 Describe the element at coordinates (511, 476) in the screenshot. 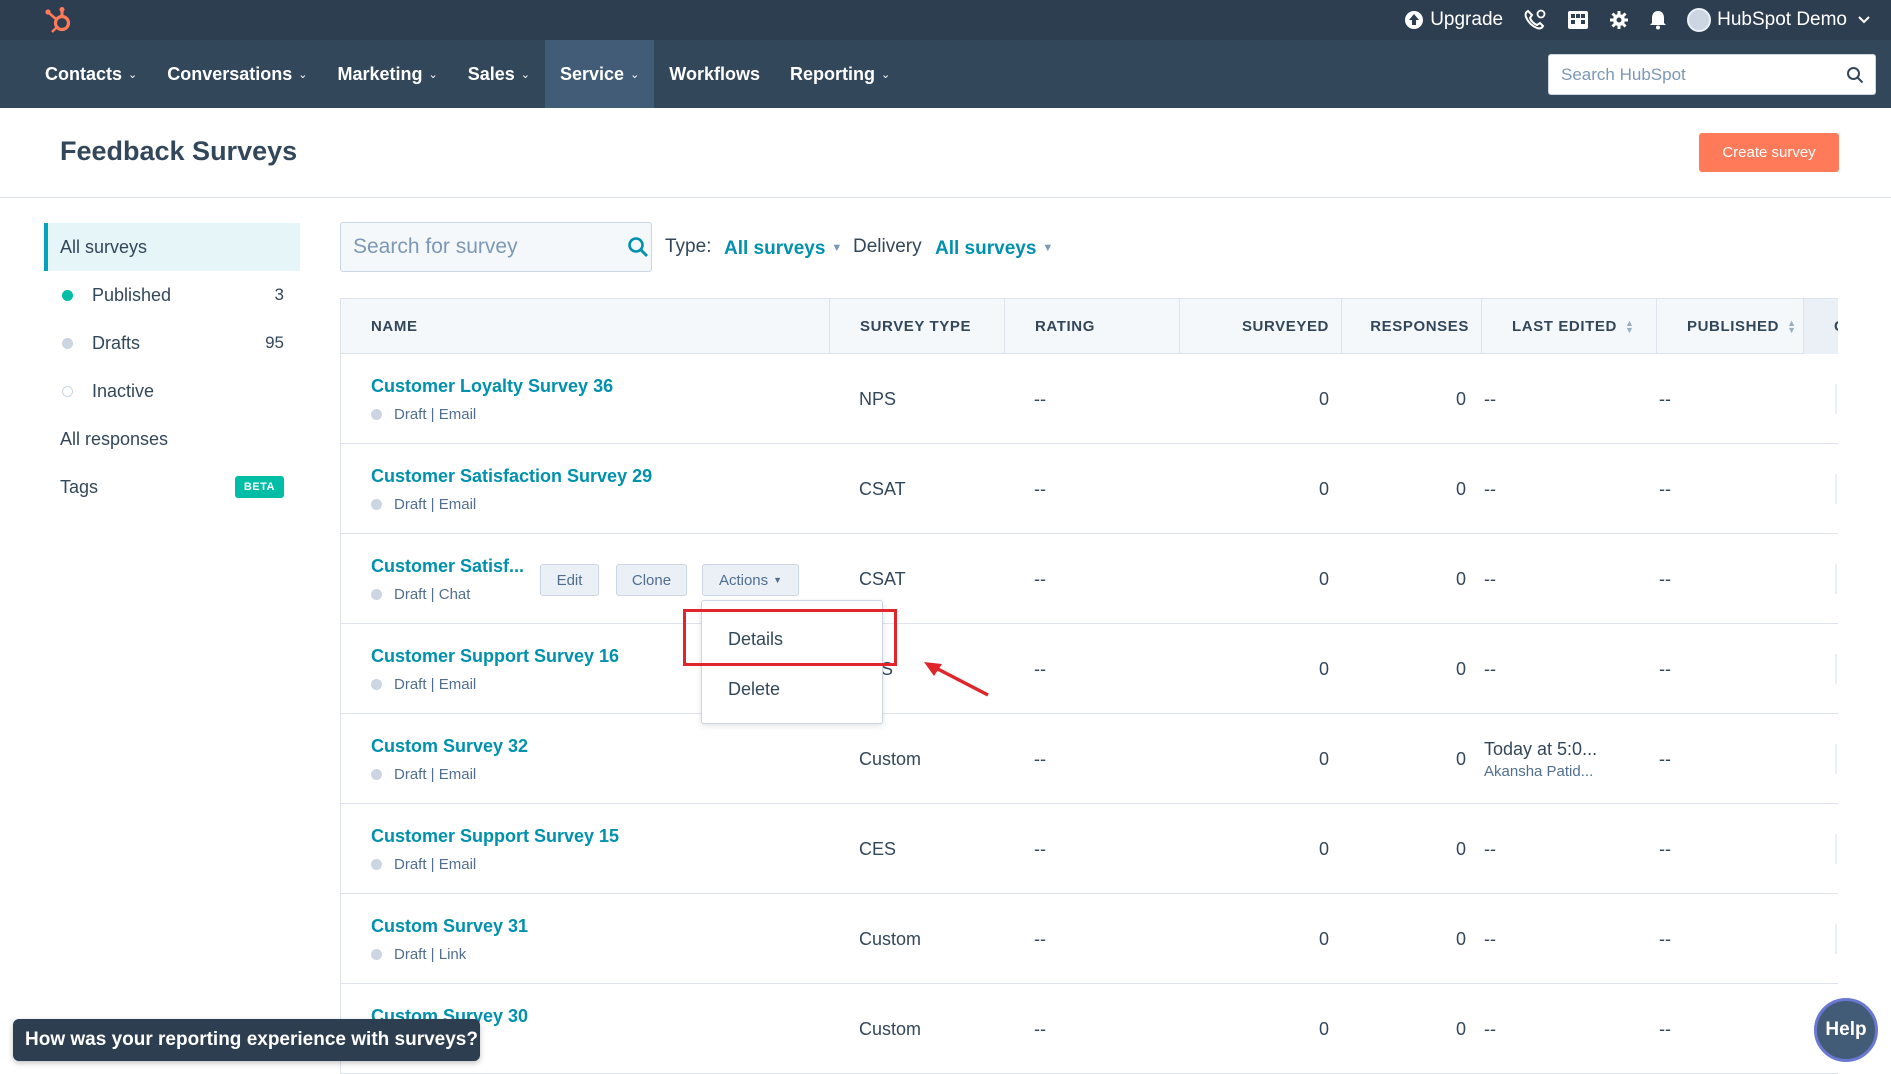

I see `survey-name-link: Customer Satisfaction Survey 29` at that location.